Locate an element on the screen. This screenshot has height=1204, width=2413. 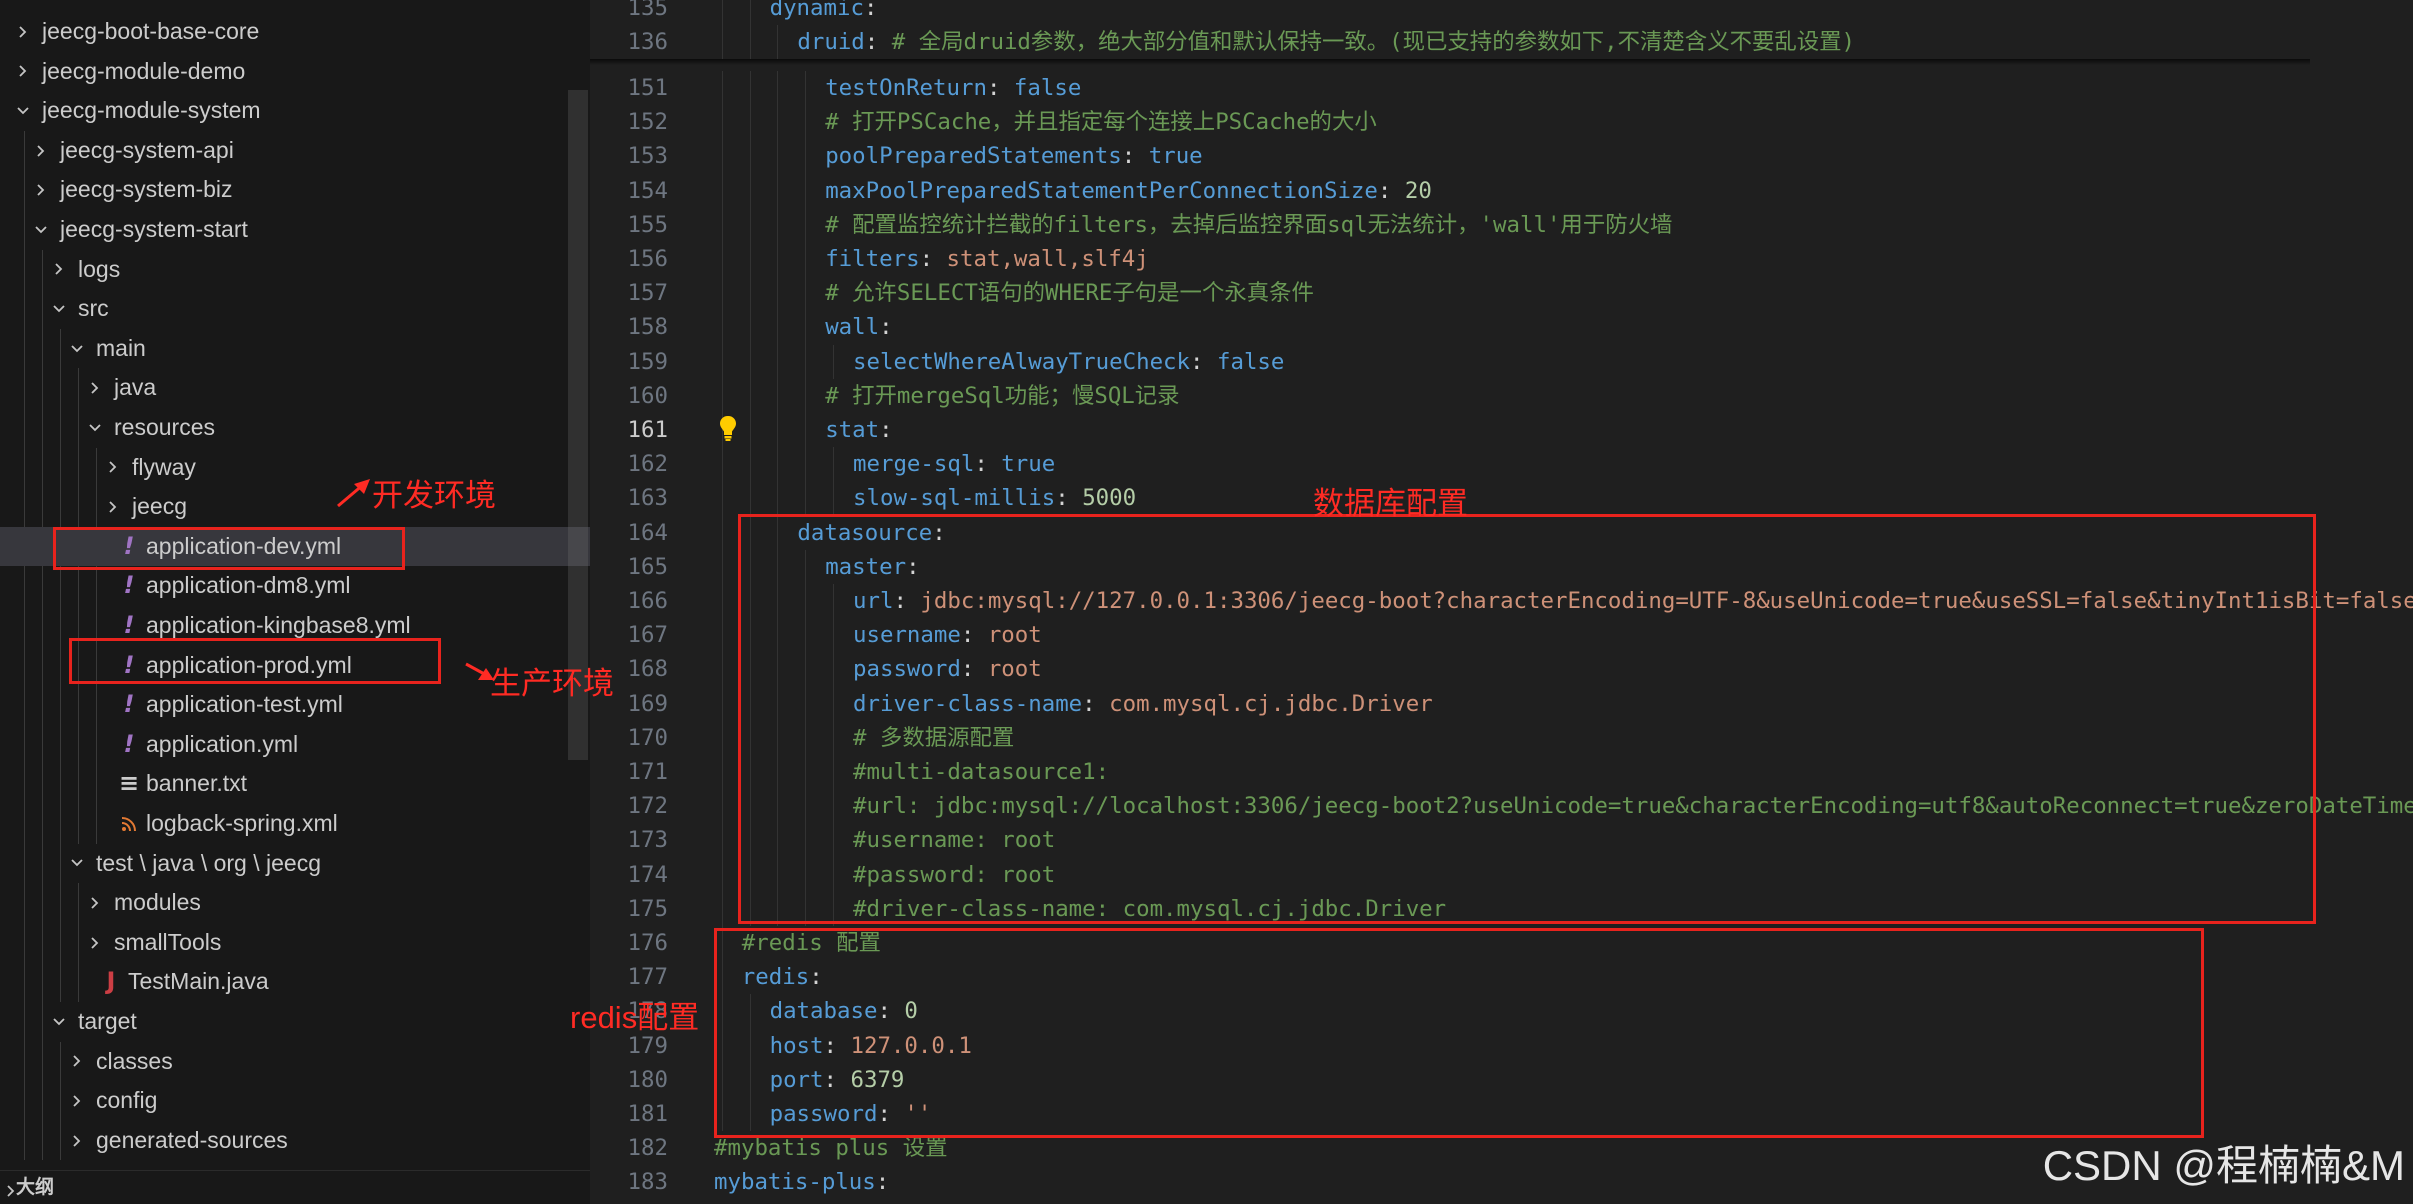
tree-folder-item: smallTools is located at coordinates (295, 943).